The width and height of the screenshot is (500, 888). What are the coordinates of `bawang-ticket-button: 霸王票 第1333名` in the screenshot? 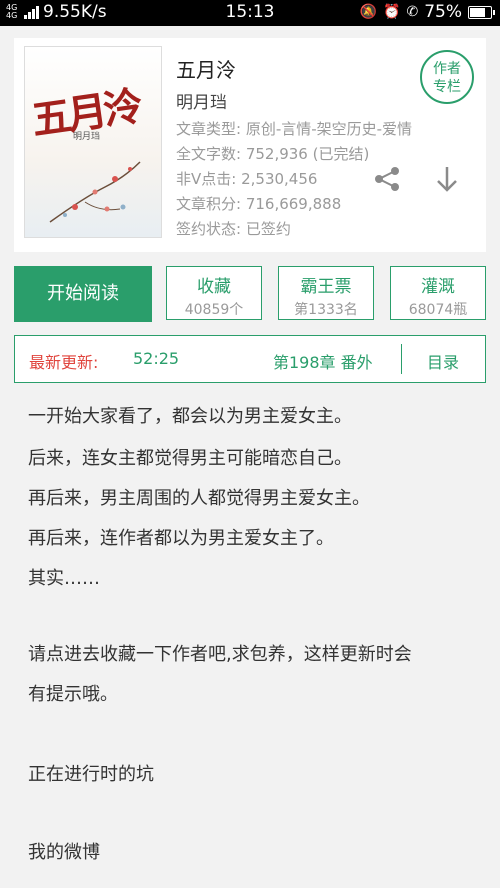 It's located at (326, 293).